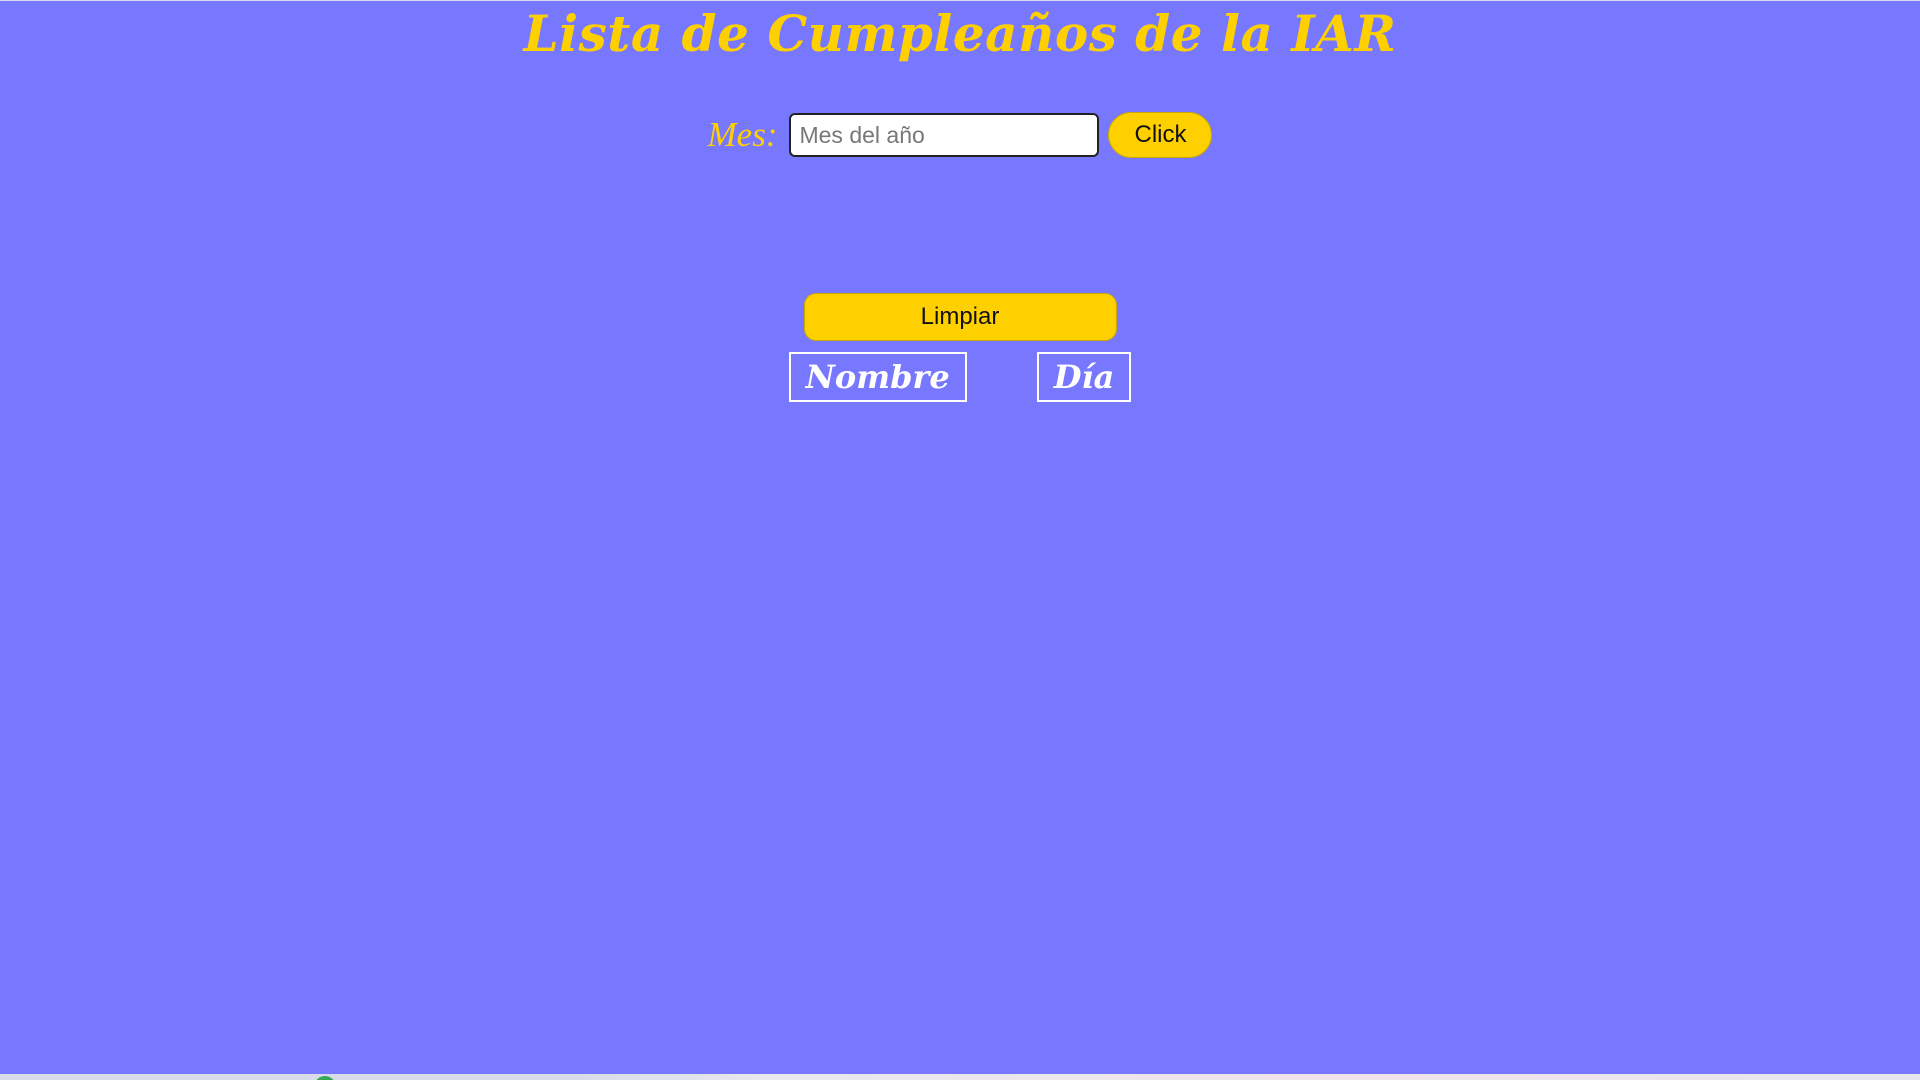 Image resolution: width=1920 pixels, height=1080 pixels. What do you see at coordinates (960, 0) in the screenshot?
I see `top-border` at bounding box center [960, 0].